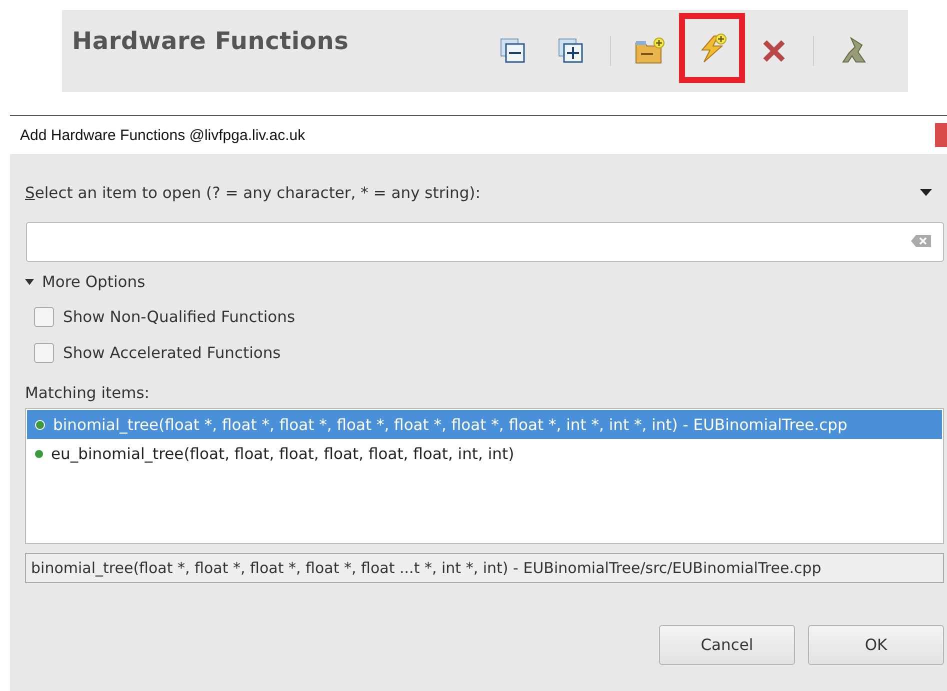 The image size is (947, 691). Describe the element at coordinates (172, 353) in the screenshot. I see `checkbox-label: Show Accelerated Functions` at that location.